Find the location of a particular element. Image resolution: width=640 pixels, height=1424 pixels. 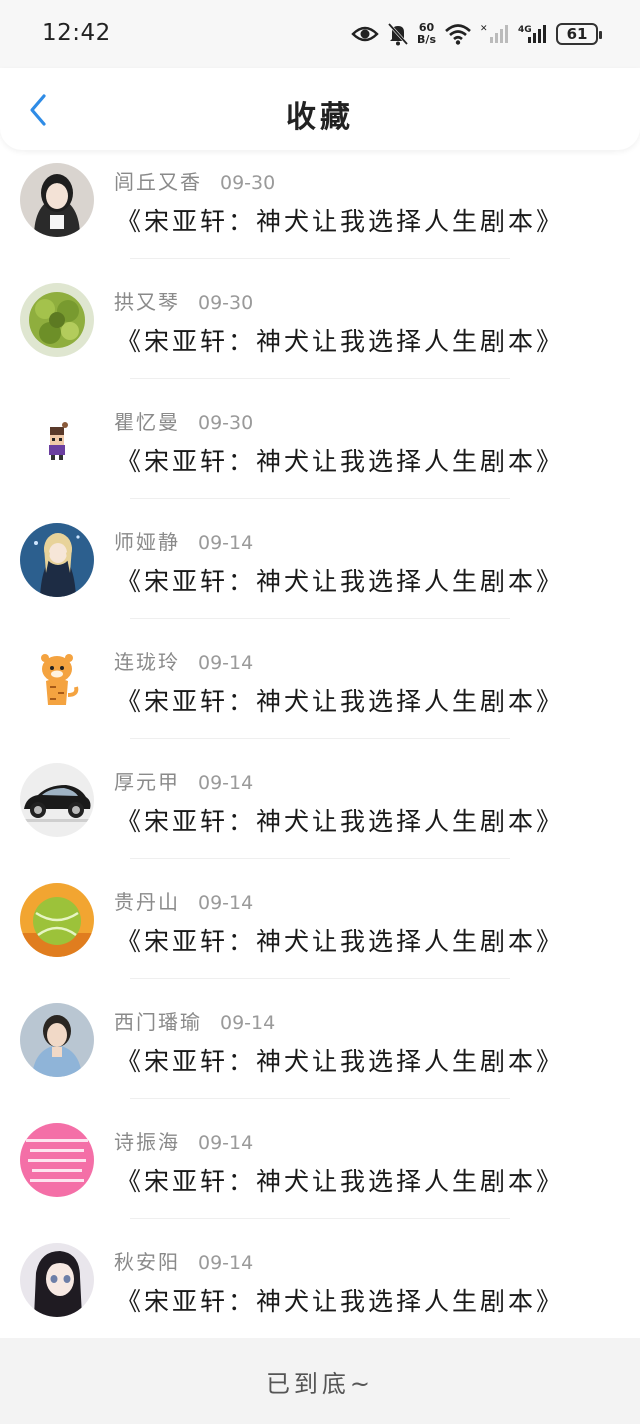

item-meta: 瞿忆曼 09-30 is located at coordinates (183, 420).